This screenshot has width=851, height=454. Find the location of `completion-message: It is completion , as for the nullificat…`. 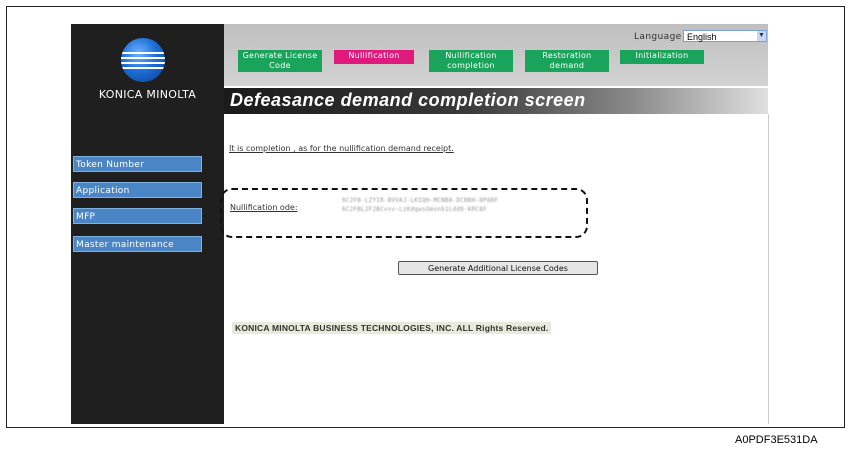

completion-message: It is completion , as for the nullificat… is located at coordinates (341, 148).